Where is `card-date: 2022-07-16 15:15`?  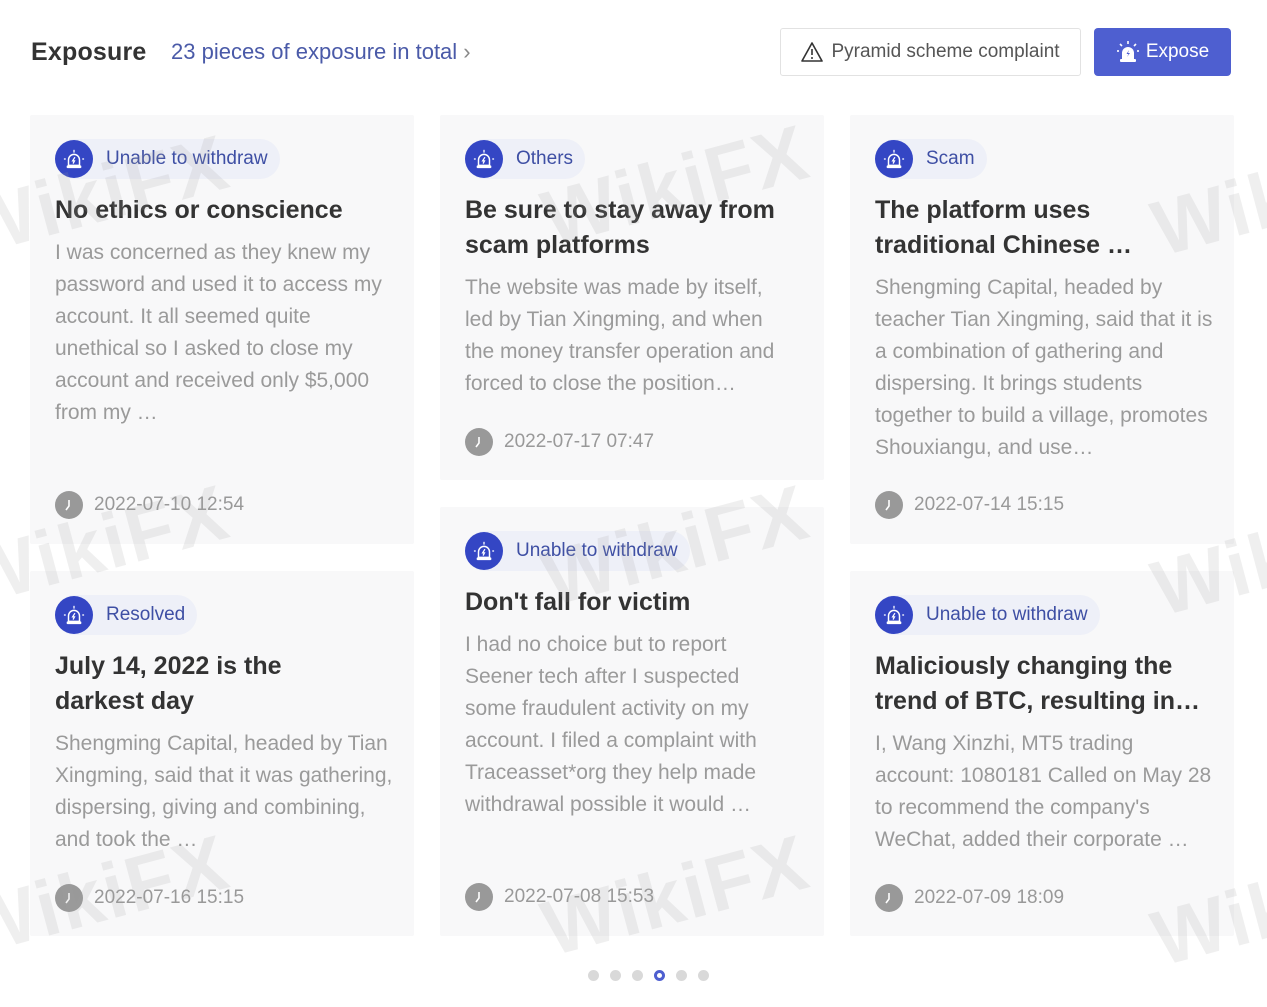
card-date: 2022-07-16 15:15 is located at coordinates (149, 898).